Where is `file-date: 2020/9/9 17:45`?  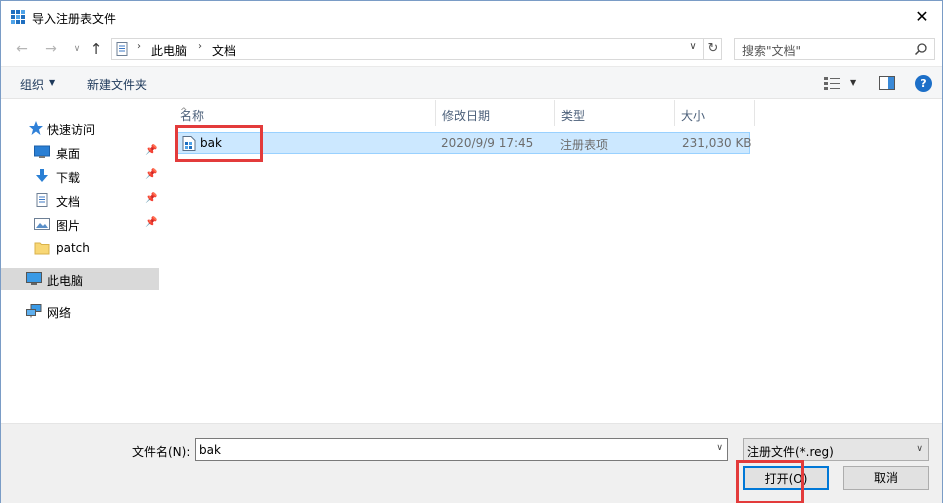
file-date: 2020/9/9 17:45 is located at coordinates (487, 143).